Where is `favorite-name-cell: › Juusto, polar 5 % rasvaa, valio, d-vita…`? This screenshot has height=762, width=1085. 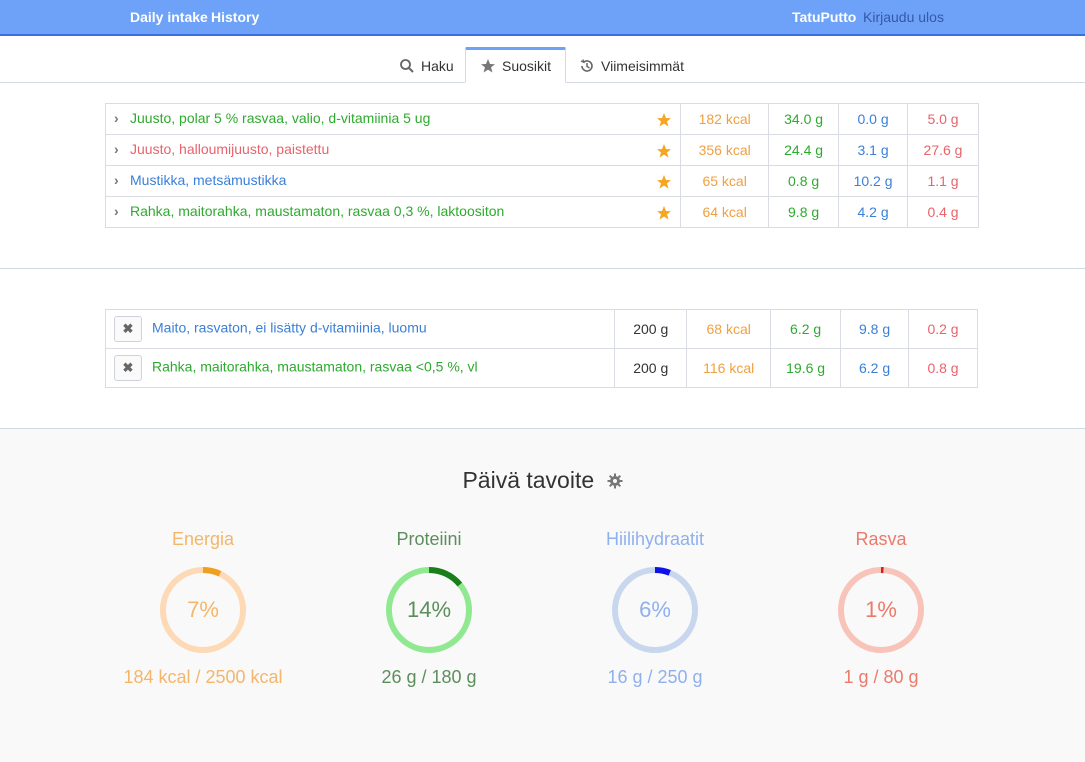
favorite-name-cell: › Juusto, polar 5 % rasvaa, valio, d-vita… is located at coordinates (393, 119).